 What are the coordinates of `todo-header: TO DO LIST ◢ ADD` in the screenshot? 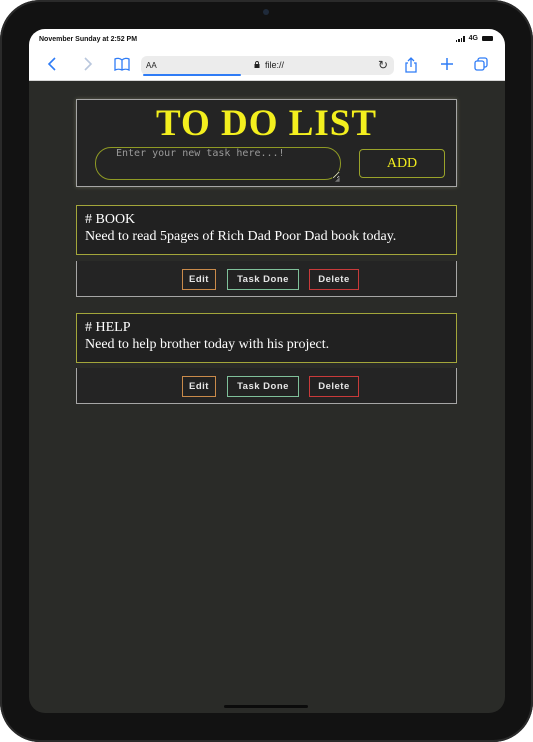 It's located at (266, 143).